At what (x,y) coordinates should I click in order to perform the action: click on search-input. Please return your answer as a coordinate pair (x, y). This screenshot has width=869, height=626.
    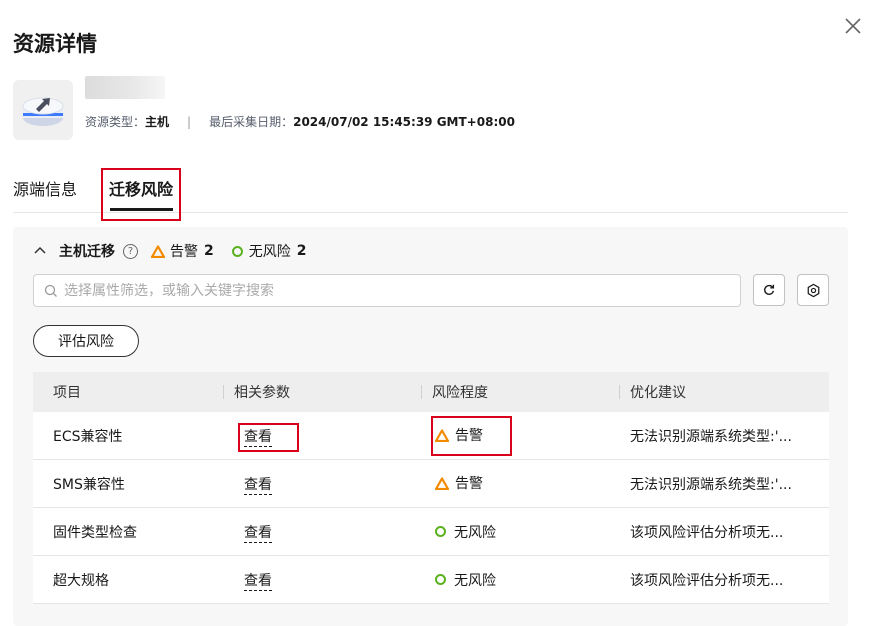
    Looking at the image, I should click on (384, 290).